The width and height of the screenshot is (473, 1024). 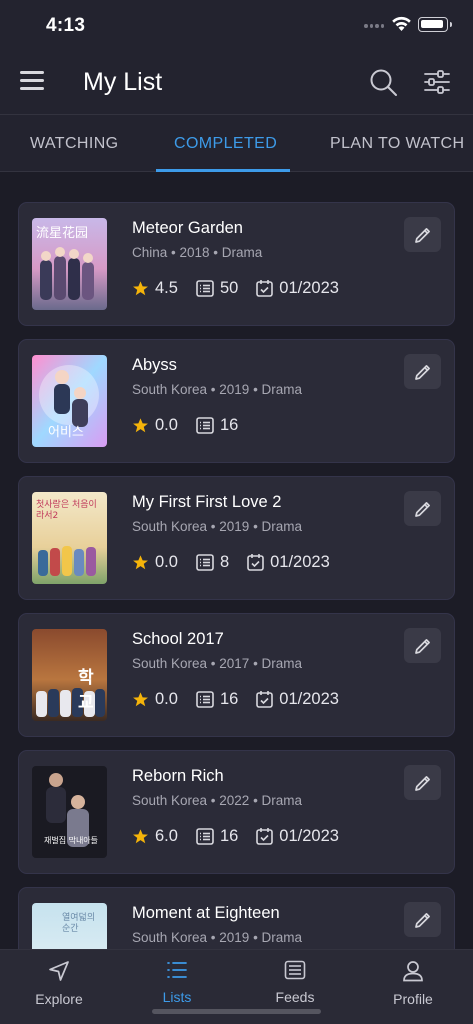 What do you see at coordinates (225, 143) in the screenshot?
I see `tab-completed: COMPLETED` at bounding box center [225, 143].